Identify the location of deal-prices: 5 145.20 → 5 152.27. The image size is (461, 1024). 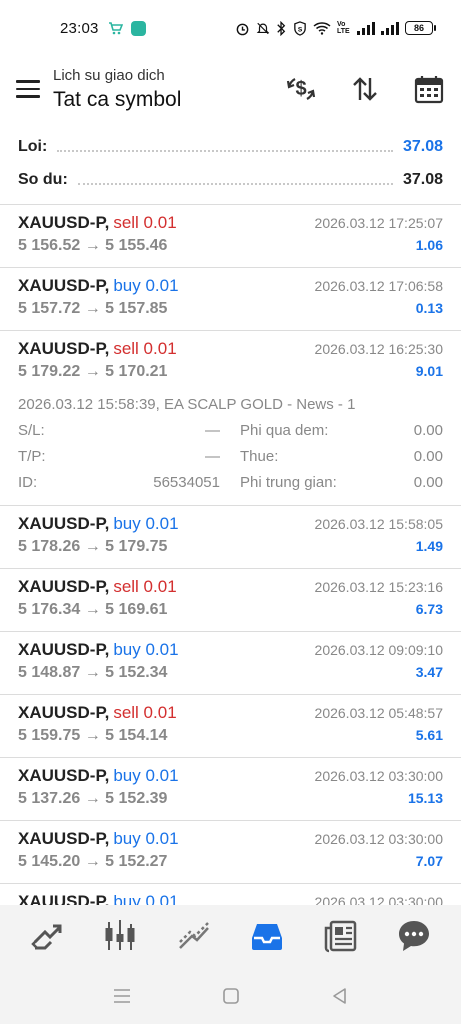
(93, 861).